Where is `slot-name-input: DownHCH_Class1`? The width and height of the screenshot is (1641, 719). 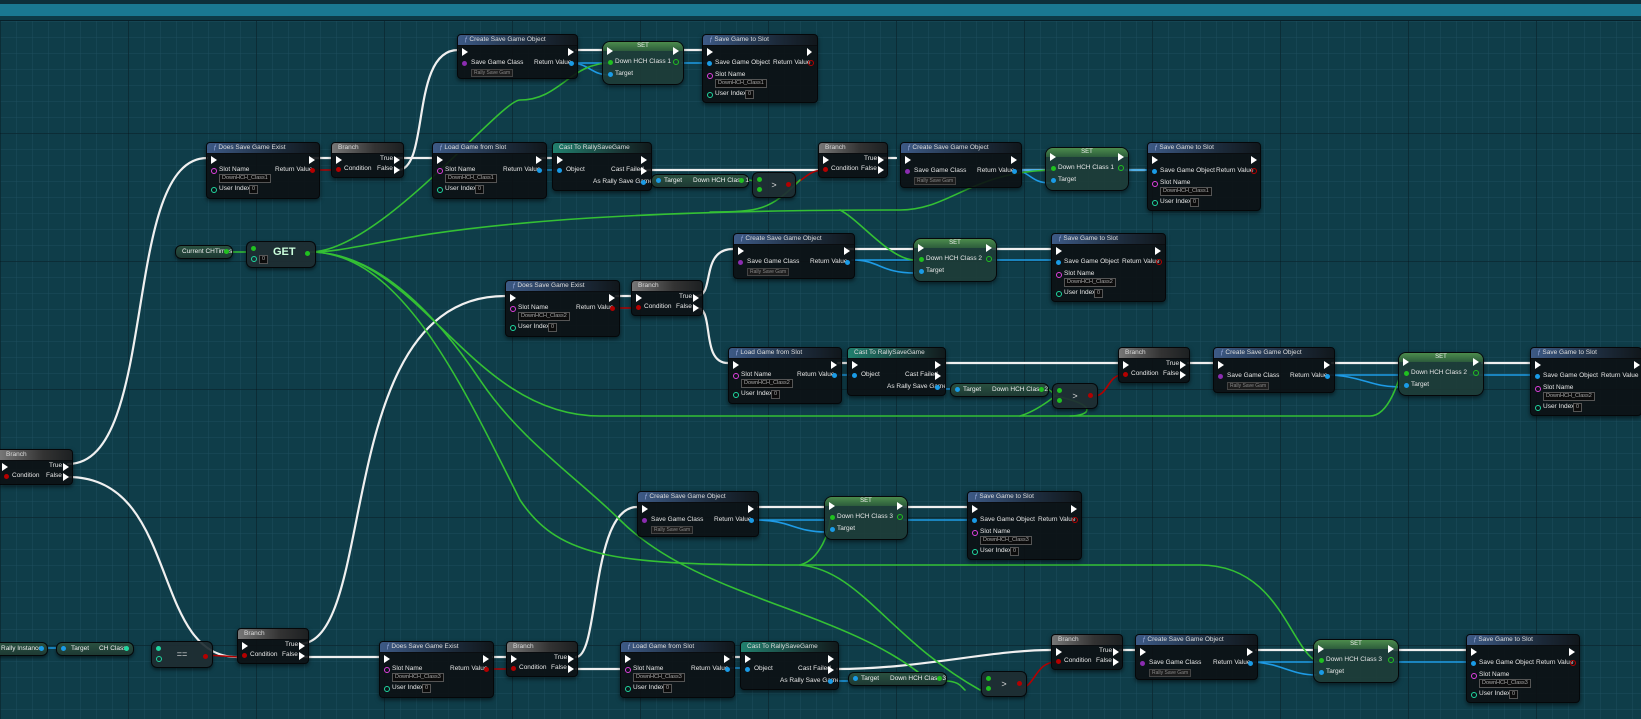
slot-name-input: DownHCH_Class1 is located at coordinates (471, 178).